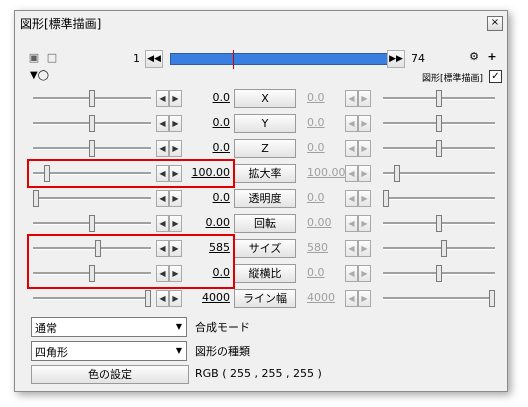  What do you see at coordinates (265, 223) in the screenshot?
I see `param-button: 回転` at bounding box center [265, 223].